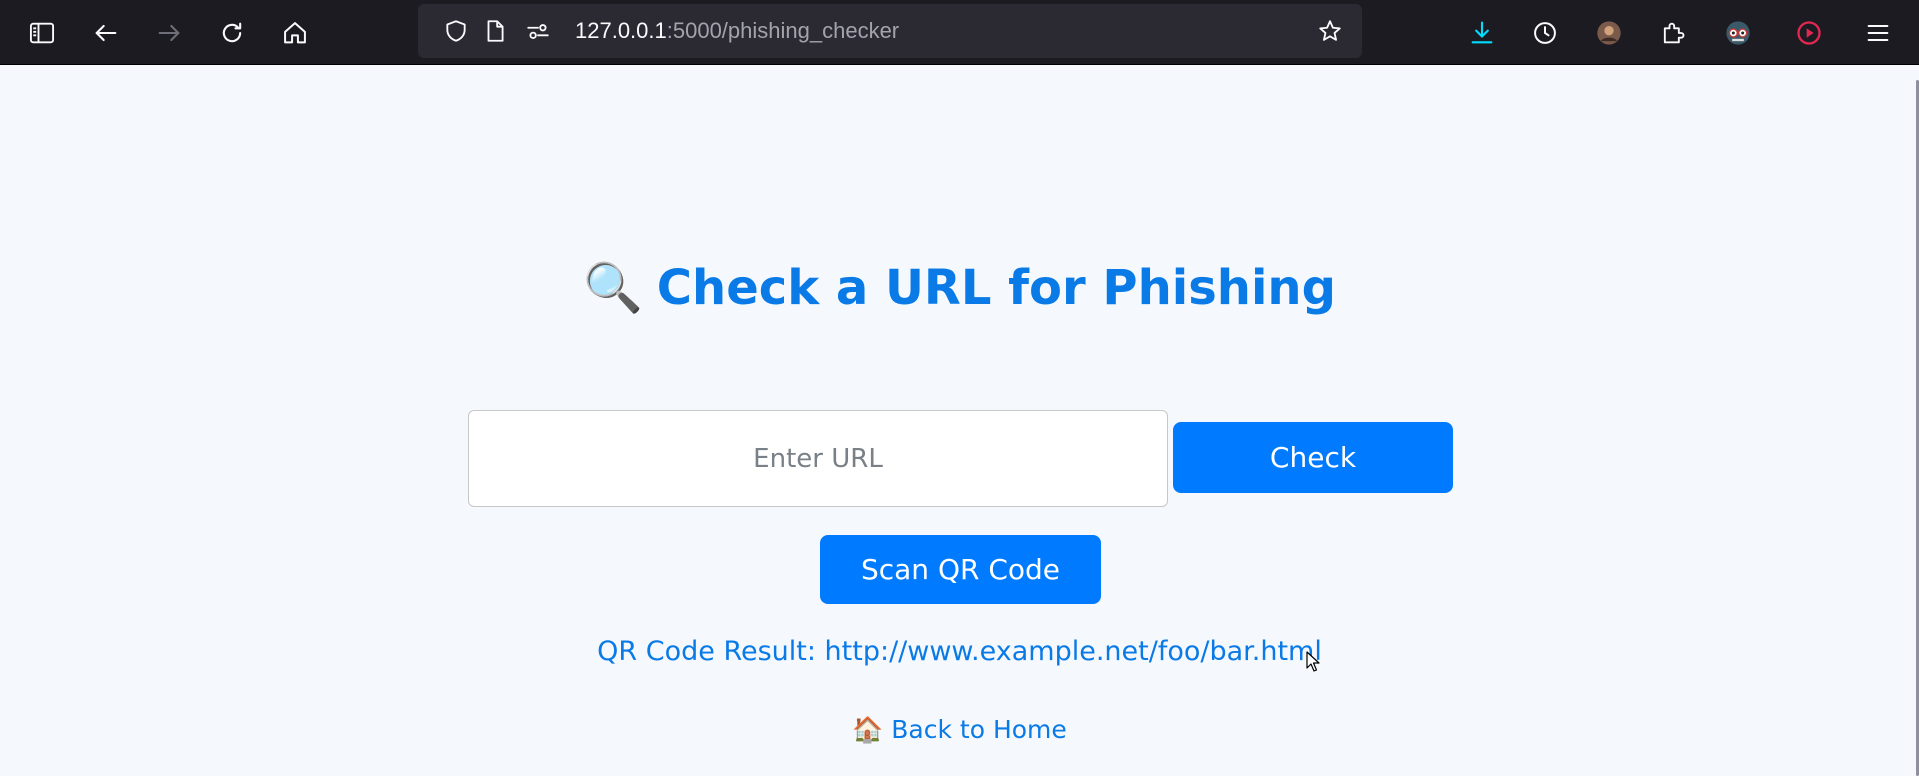 Image resolution: width=1919 pixels, height=776 pixels. I want to click on puzzle-icon, so click(1673, 33).